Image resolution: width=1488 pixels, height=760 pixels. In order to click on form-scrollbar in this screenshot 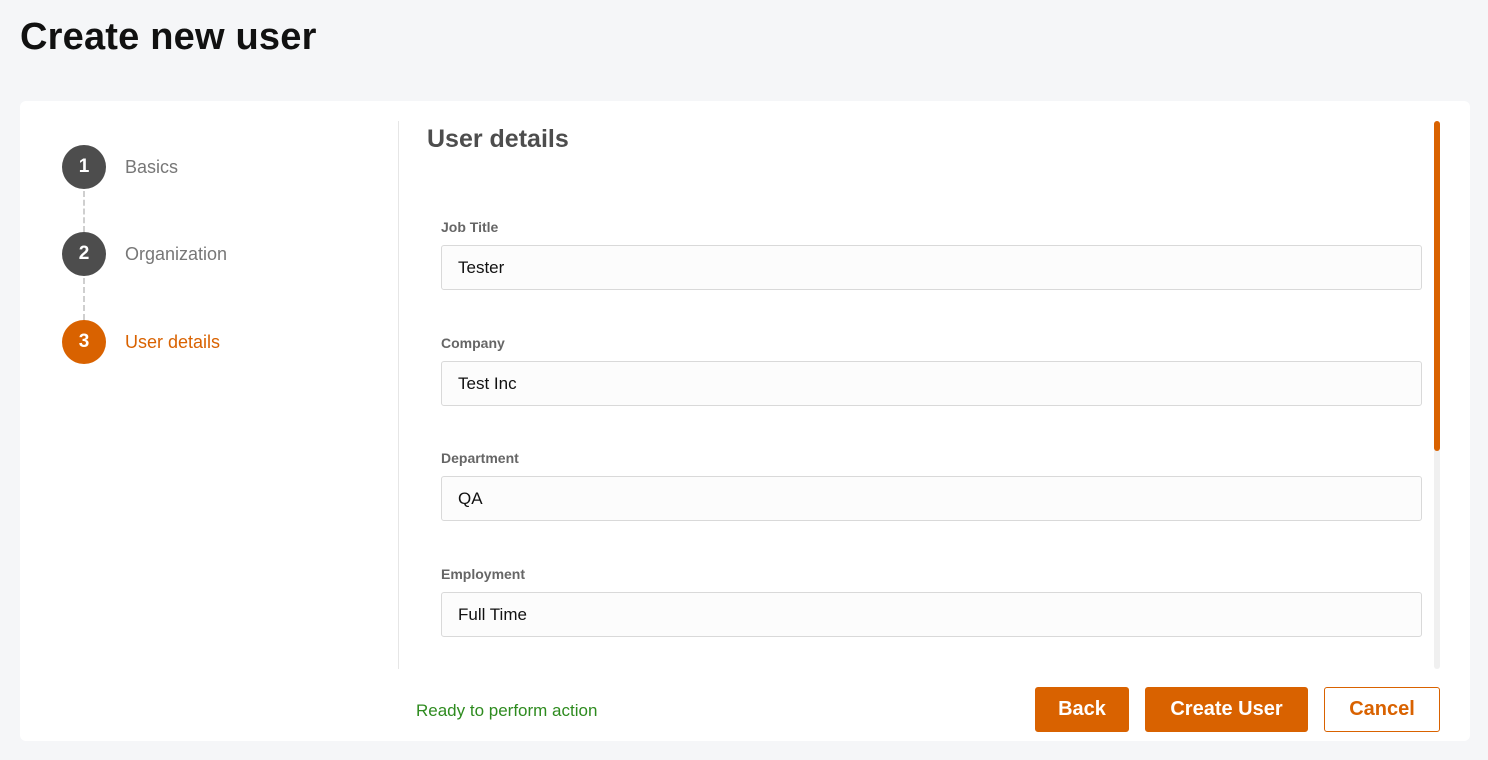, I will do `click(1437, 395)`.